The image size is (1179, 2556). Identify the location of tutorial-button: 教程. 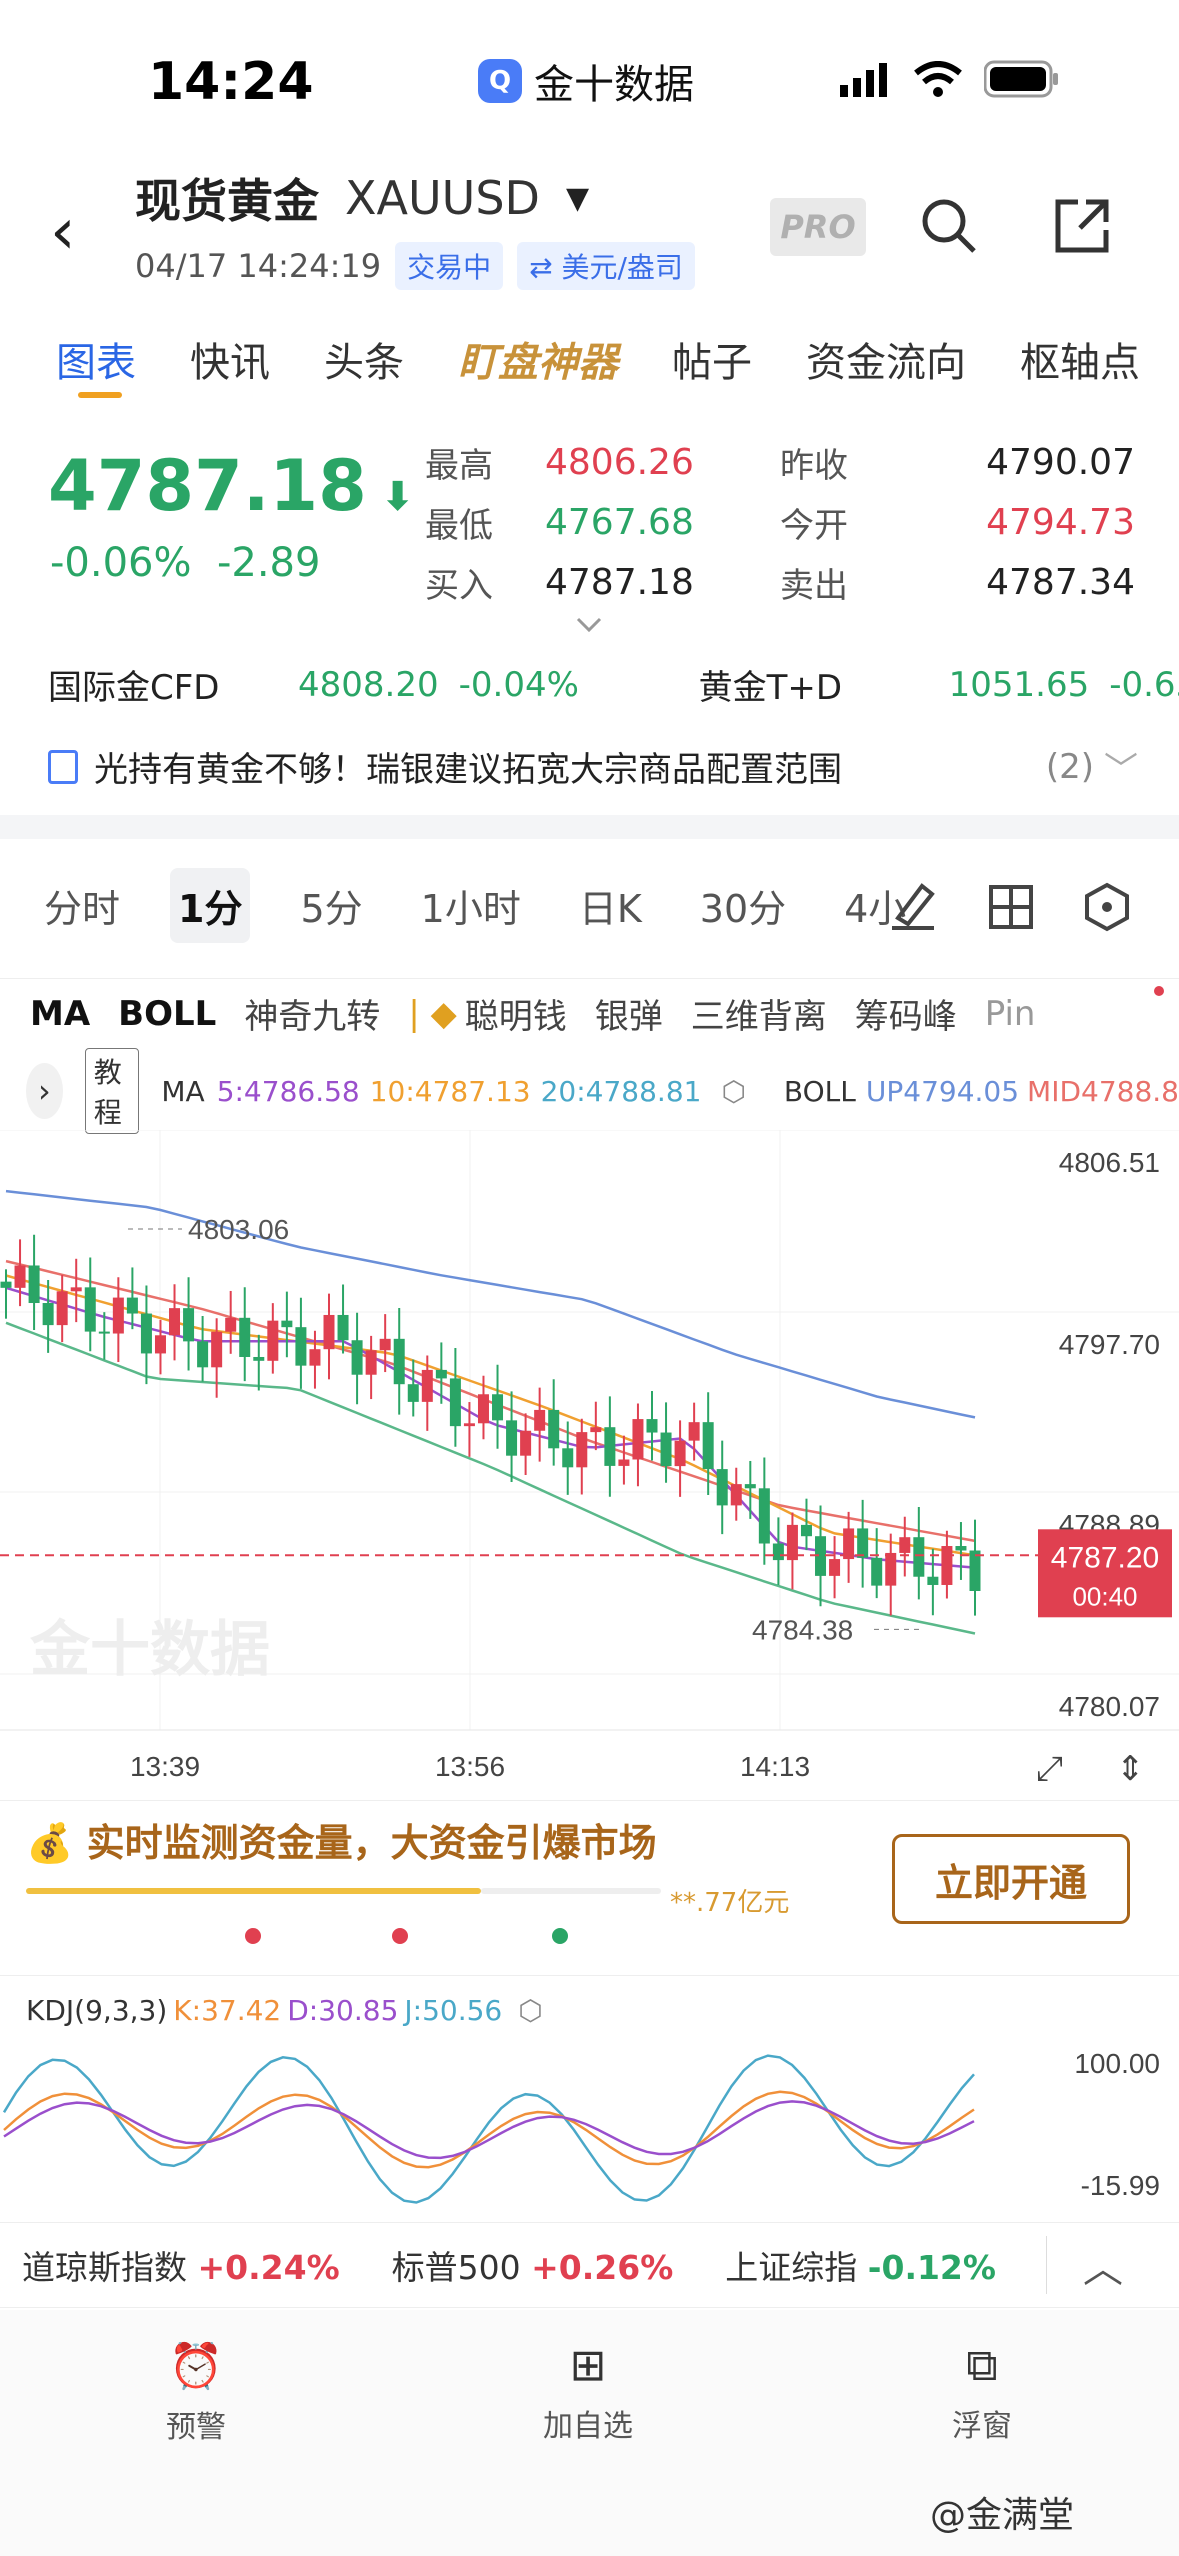
(112, 1091).